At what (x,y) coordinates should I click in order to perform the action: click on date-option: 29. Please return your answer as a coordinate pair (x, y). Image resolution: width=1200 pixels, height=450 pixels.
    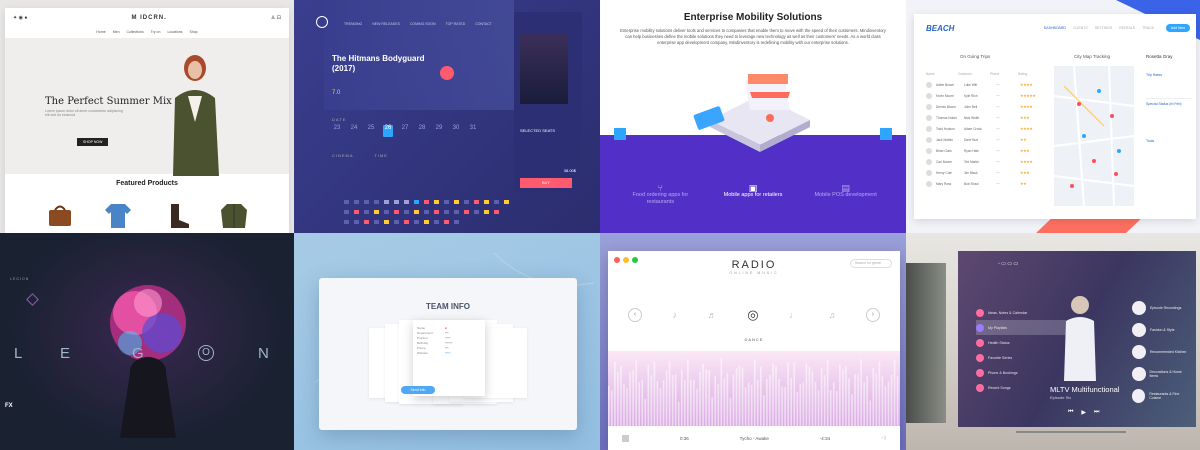
    Looking at the image, I should click on (439, 131).